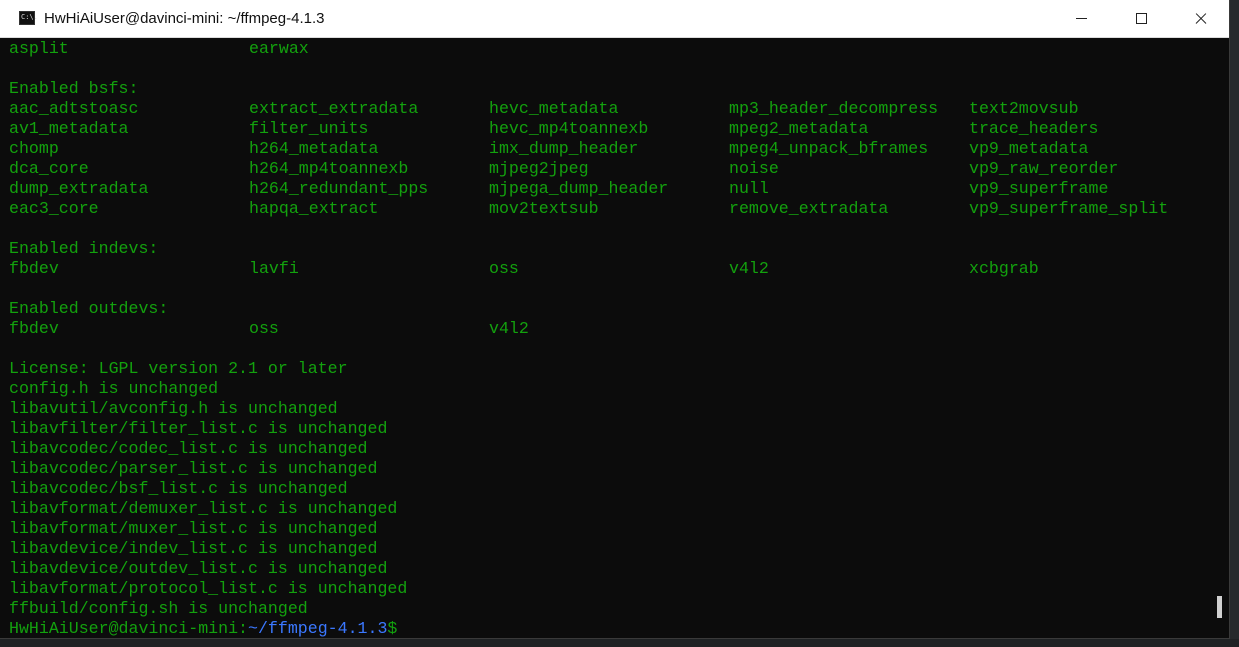  What do you see at coordinates (539, 168) in the screenshot?
I see `terminal-cell: mjpeg2jpeg` at bounding box center [539, 168].